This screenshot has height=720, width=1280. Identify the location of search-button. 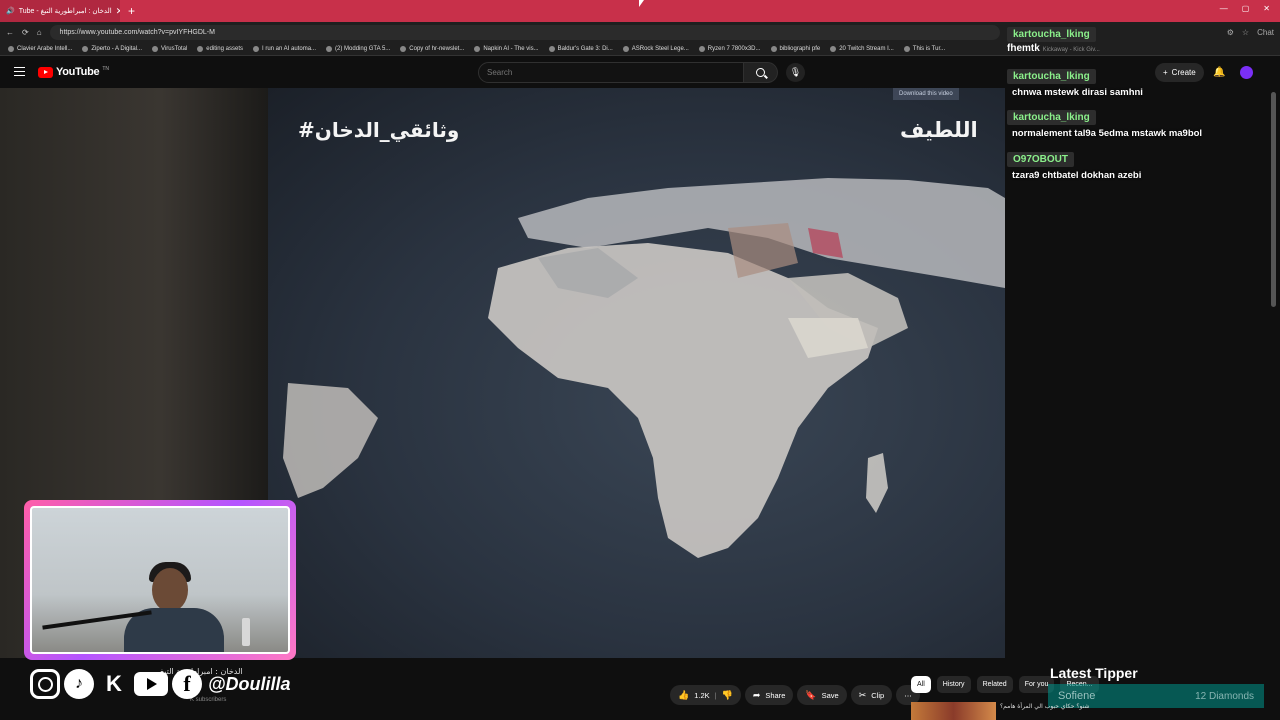
(761, 72).